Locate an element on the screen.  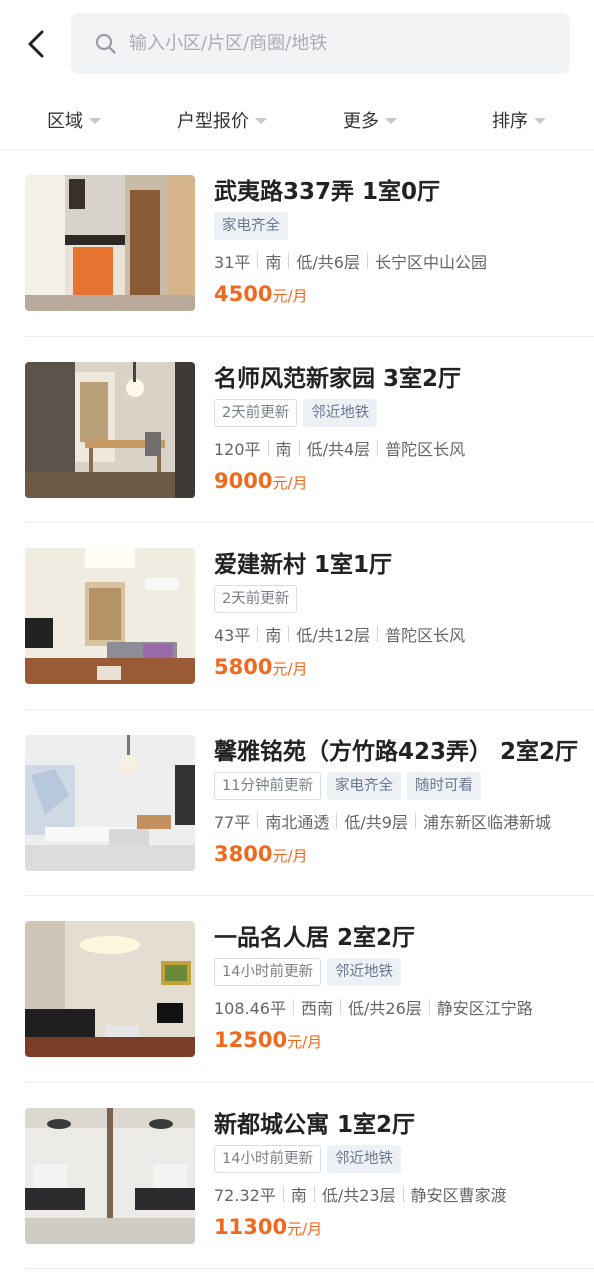
listing-floor: 低/共4层 is located at coordinates (338, 449).